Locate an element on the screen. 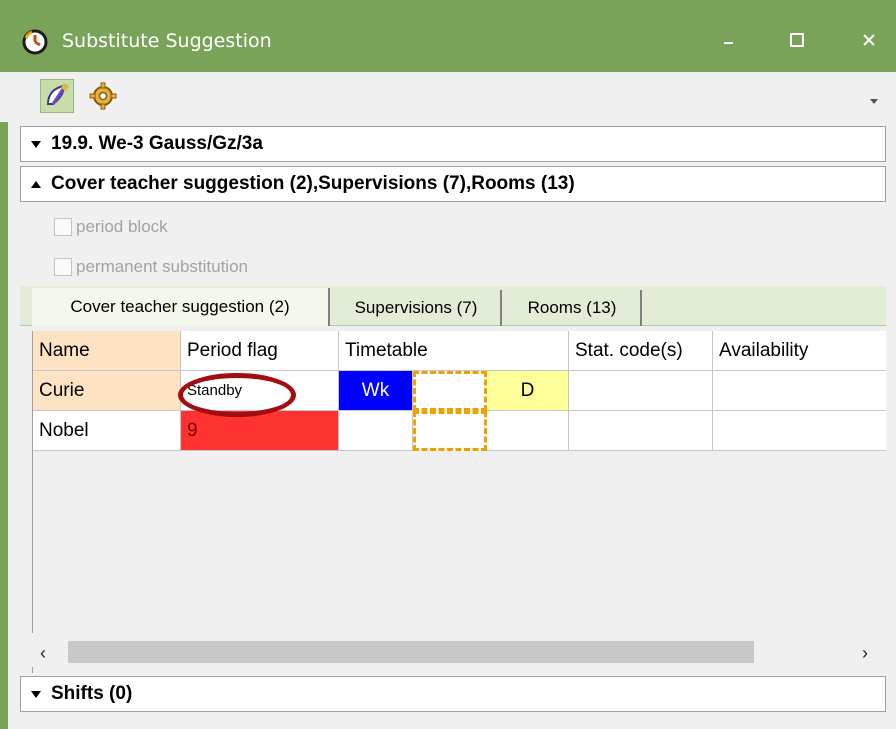 The height and width of the screenshot is (729, 896). tab-supervisions: Supervisions (7) is located at coordinates (417, 308).